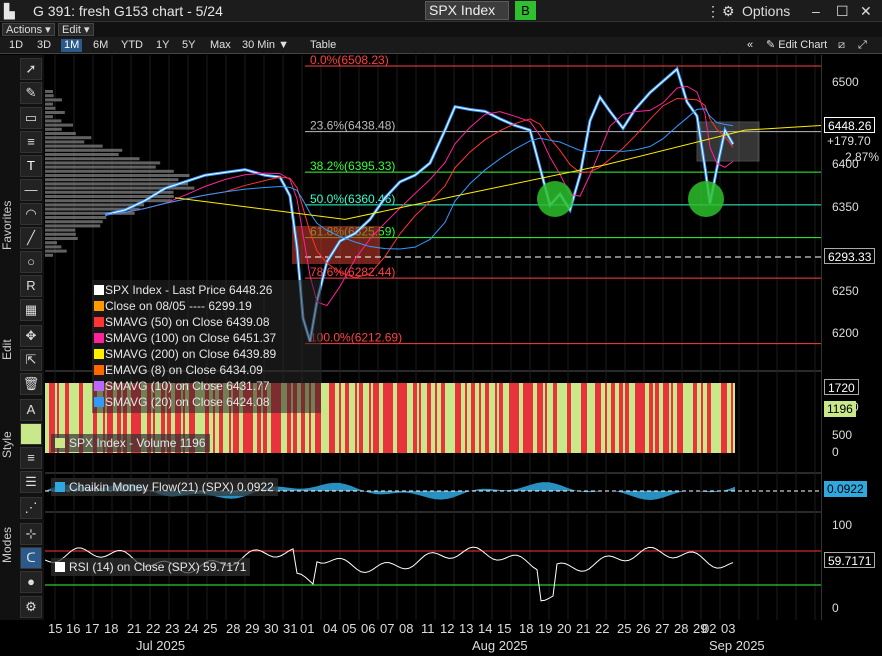  I want to click on color-mode-icon: ●, so click(31, 582).